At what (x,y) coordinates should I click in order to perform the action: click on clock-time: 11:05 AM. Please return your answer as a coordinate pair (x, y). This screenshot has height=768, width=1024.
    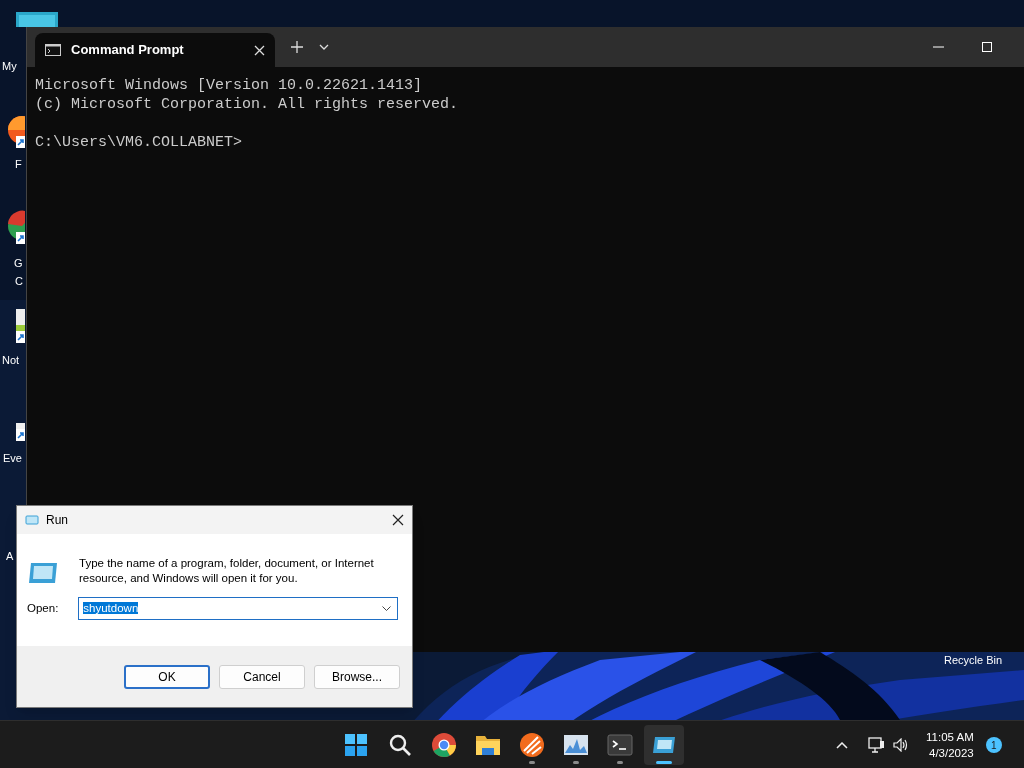
    Looking at the image, I should click on (950, 737).